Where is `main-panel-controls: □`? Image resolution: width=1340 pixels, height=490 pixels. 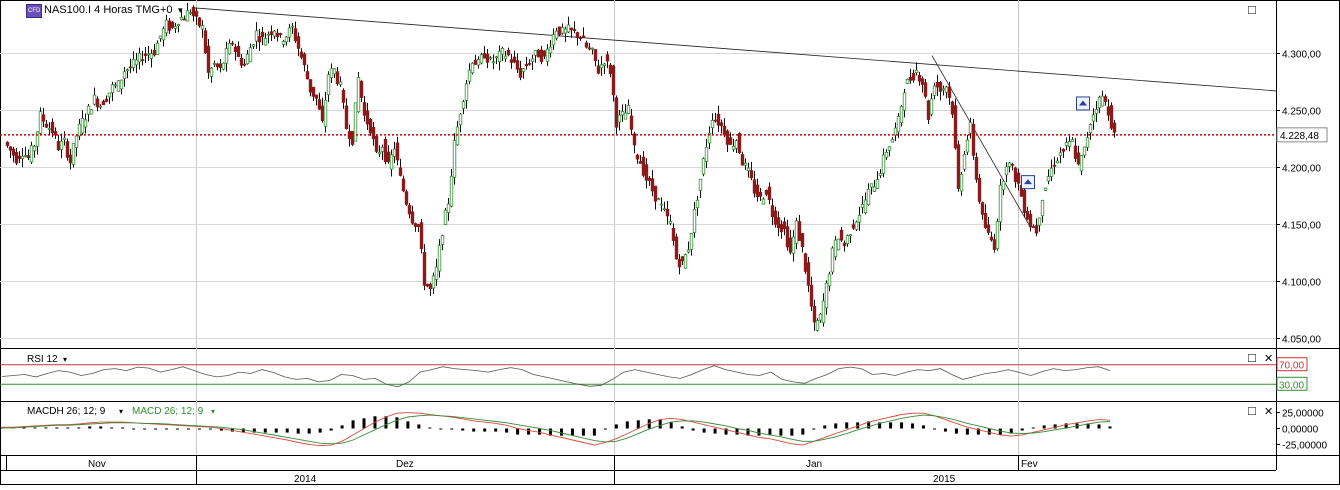
main-panel-controls: □ is located at coordinates (1252, 9).